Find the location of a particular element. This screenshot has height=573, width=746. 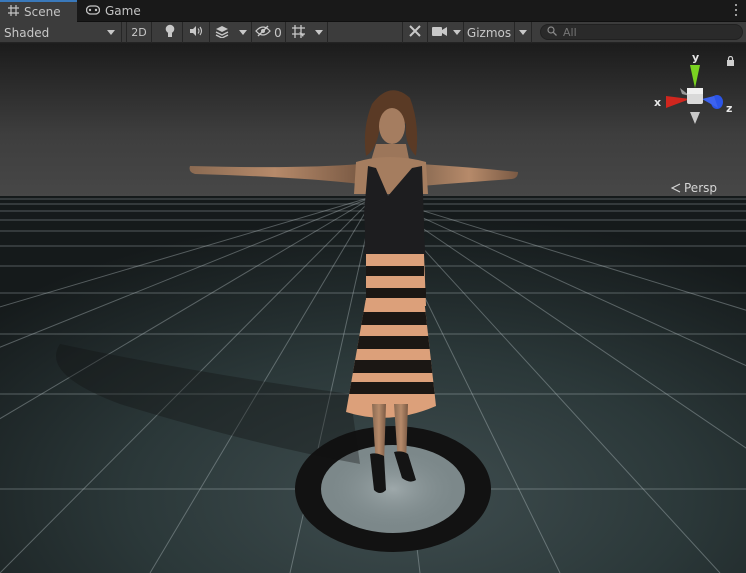

eye-slash-icon is located at coordinates (263, 32).